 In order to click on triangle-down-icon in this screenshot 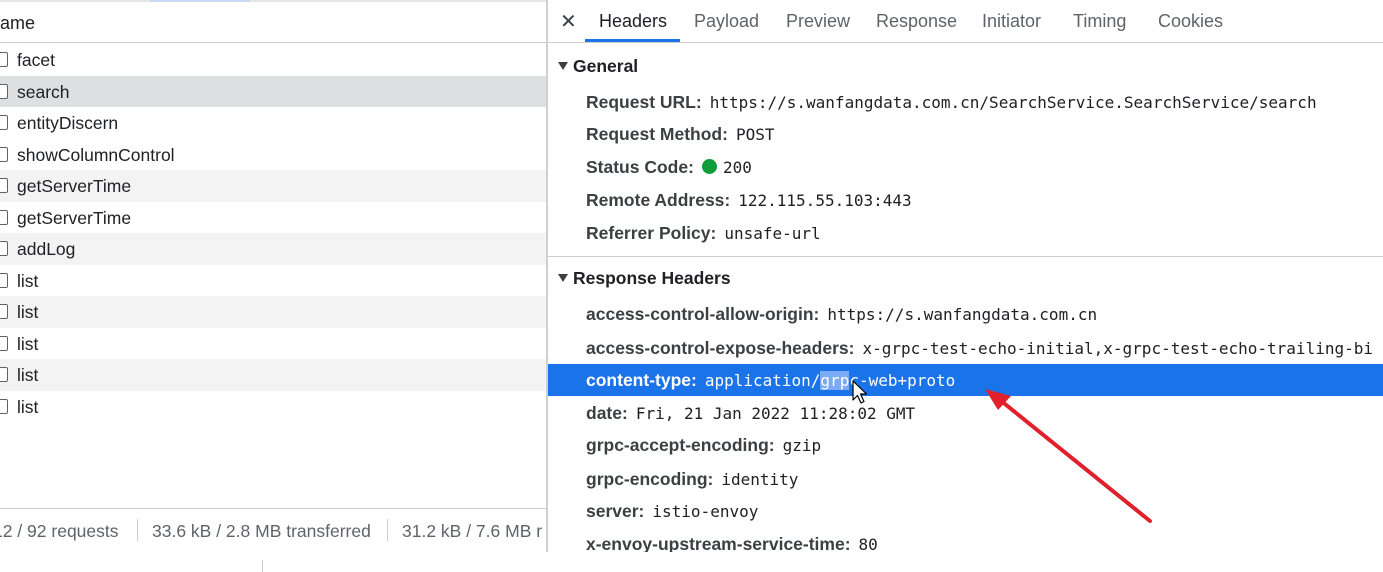, I will do `click(563, 66)`.